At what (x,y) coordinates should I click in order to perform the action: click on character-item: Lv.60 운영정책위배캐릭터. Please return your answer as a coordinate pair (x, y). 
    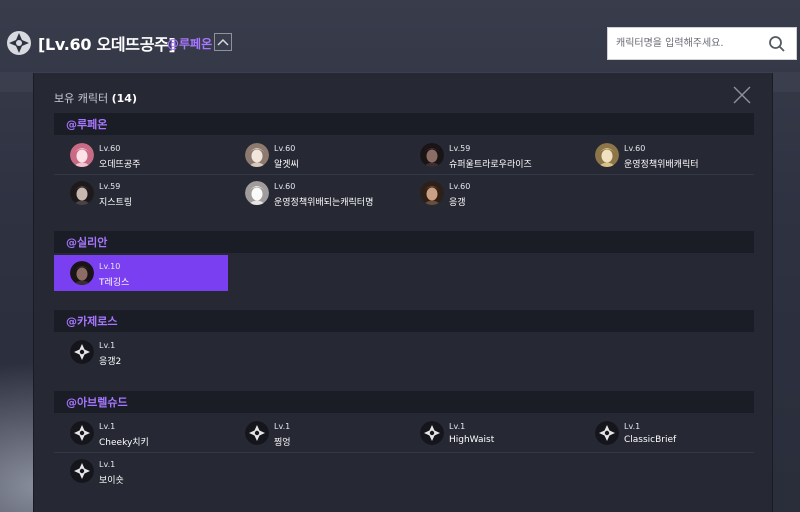
    Looking at the image, I should click on (666, 155).